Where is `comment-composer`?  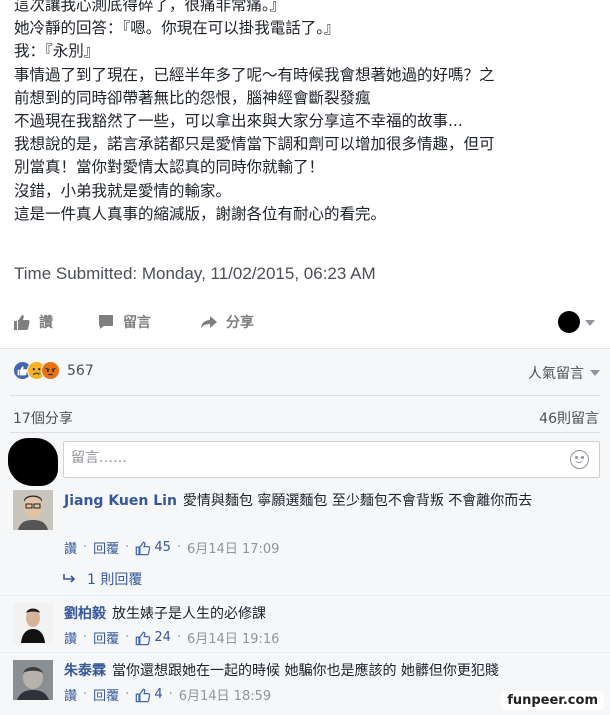
comment-composer is located at coordinates (331, 459).